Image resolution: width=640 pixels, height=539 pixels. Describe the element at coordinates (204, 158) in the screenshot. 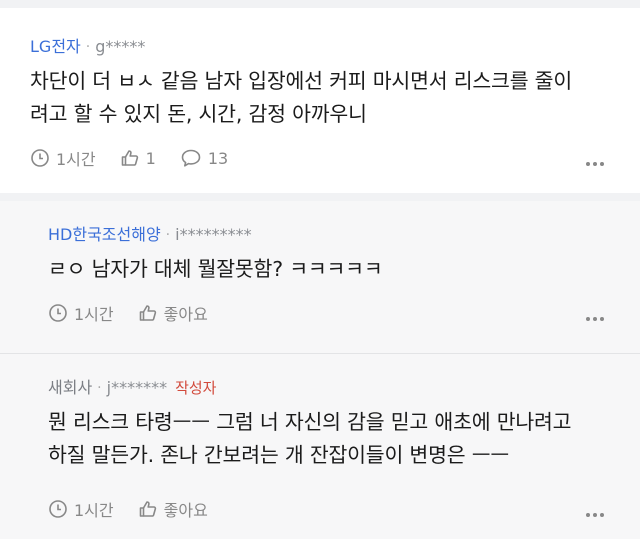

I see `reply-button: 13` at that location.